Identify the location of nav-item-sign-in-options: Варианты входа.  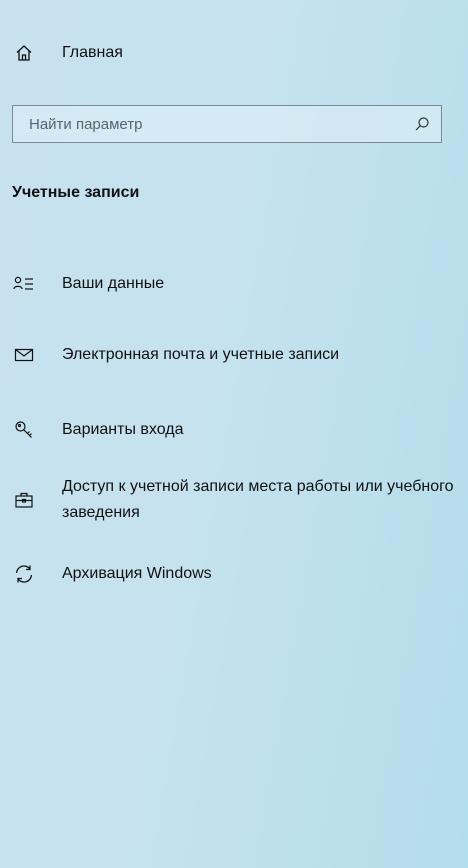
(98, 430).